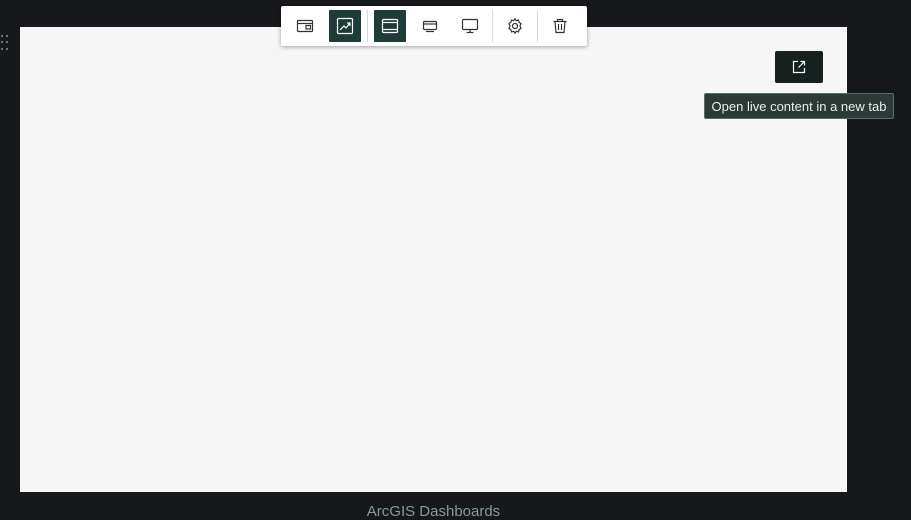 The height and width of the screenshot is (520, 911). What do you see at coordinates (5, 43) in the screenshot?
I see `drag-handle-icon` at bounding box center [5, 43].